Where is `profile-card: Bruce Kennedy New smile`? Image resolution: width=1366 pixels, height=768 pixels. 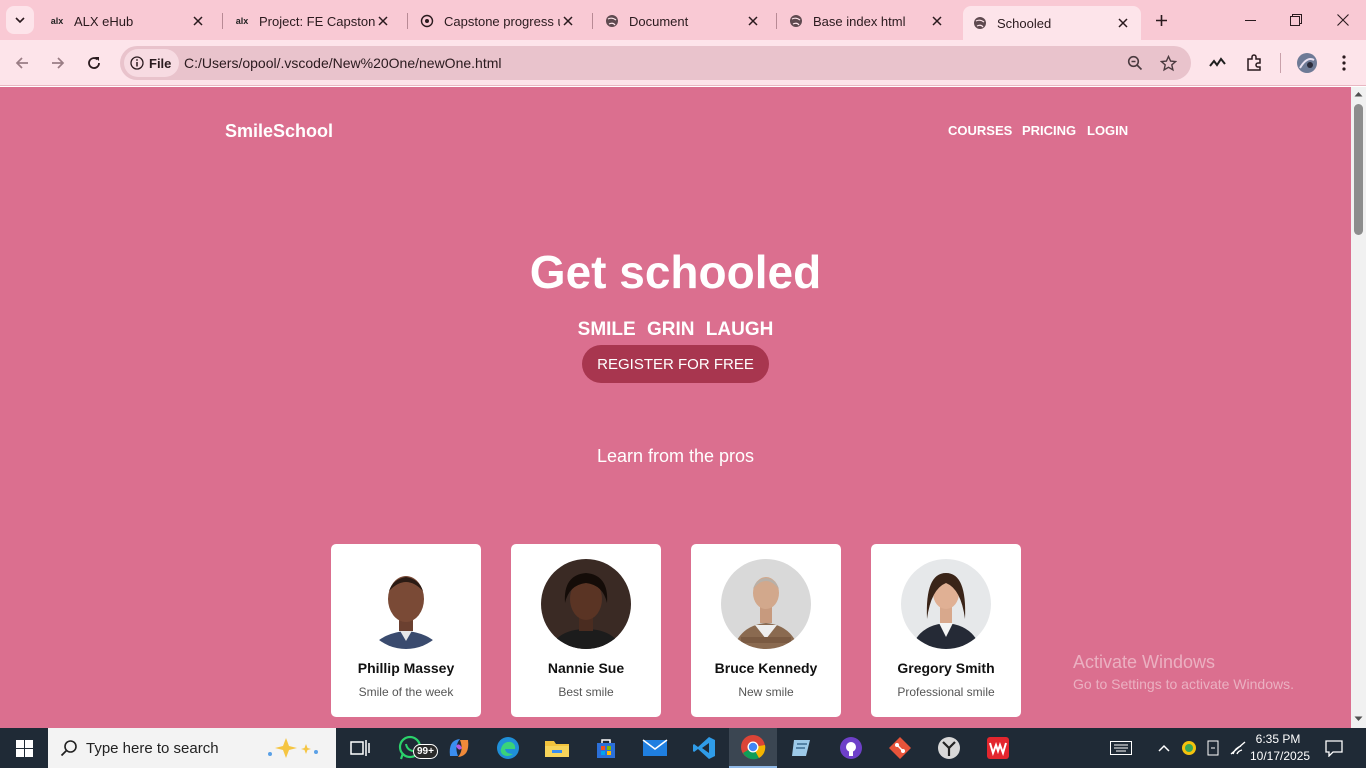
profile-card: Bruce Kennedy New smile is located at coordinates (766, 630).